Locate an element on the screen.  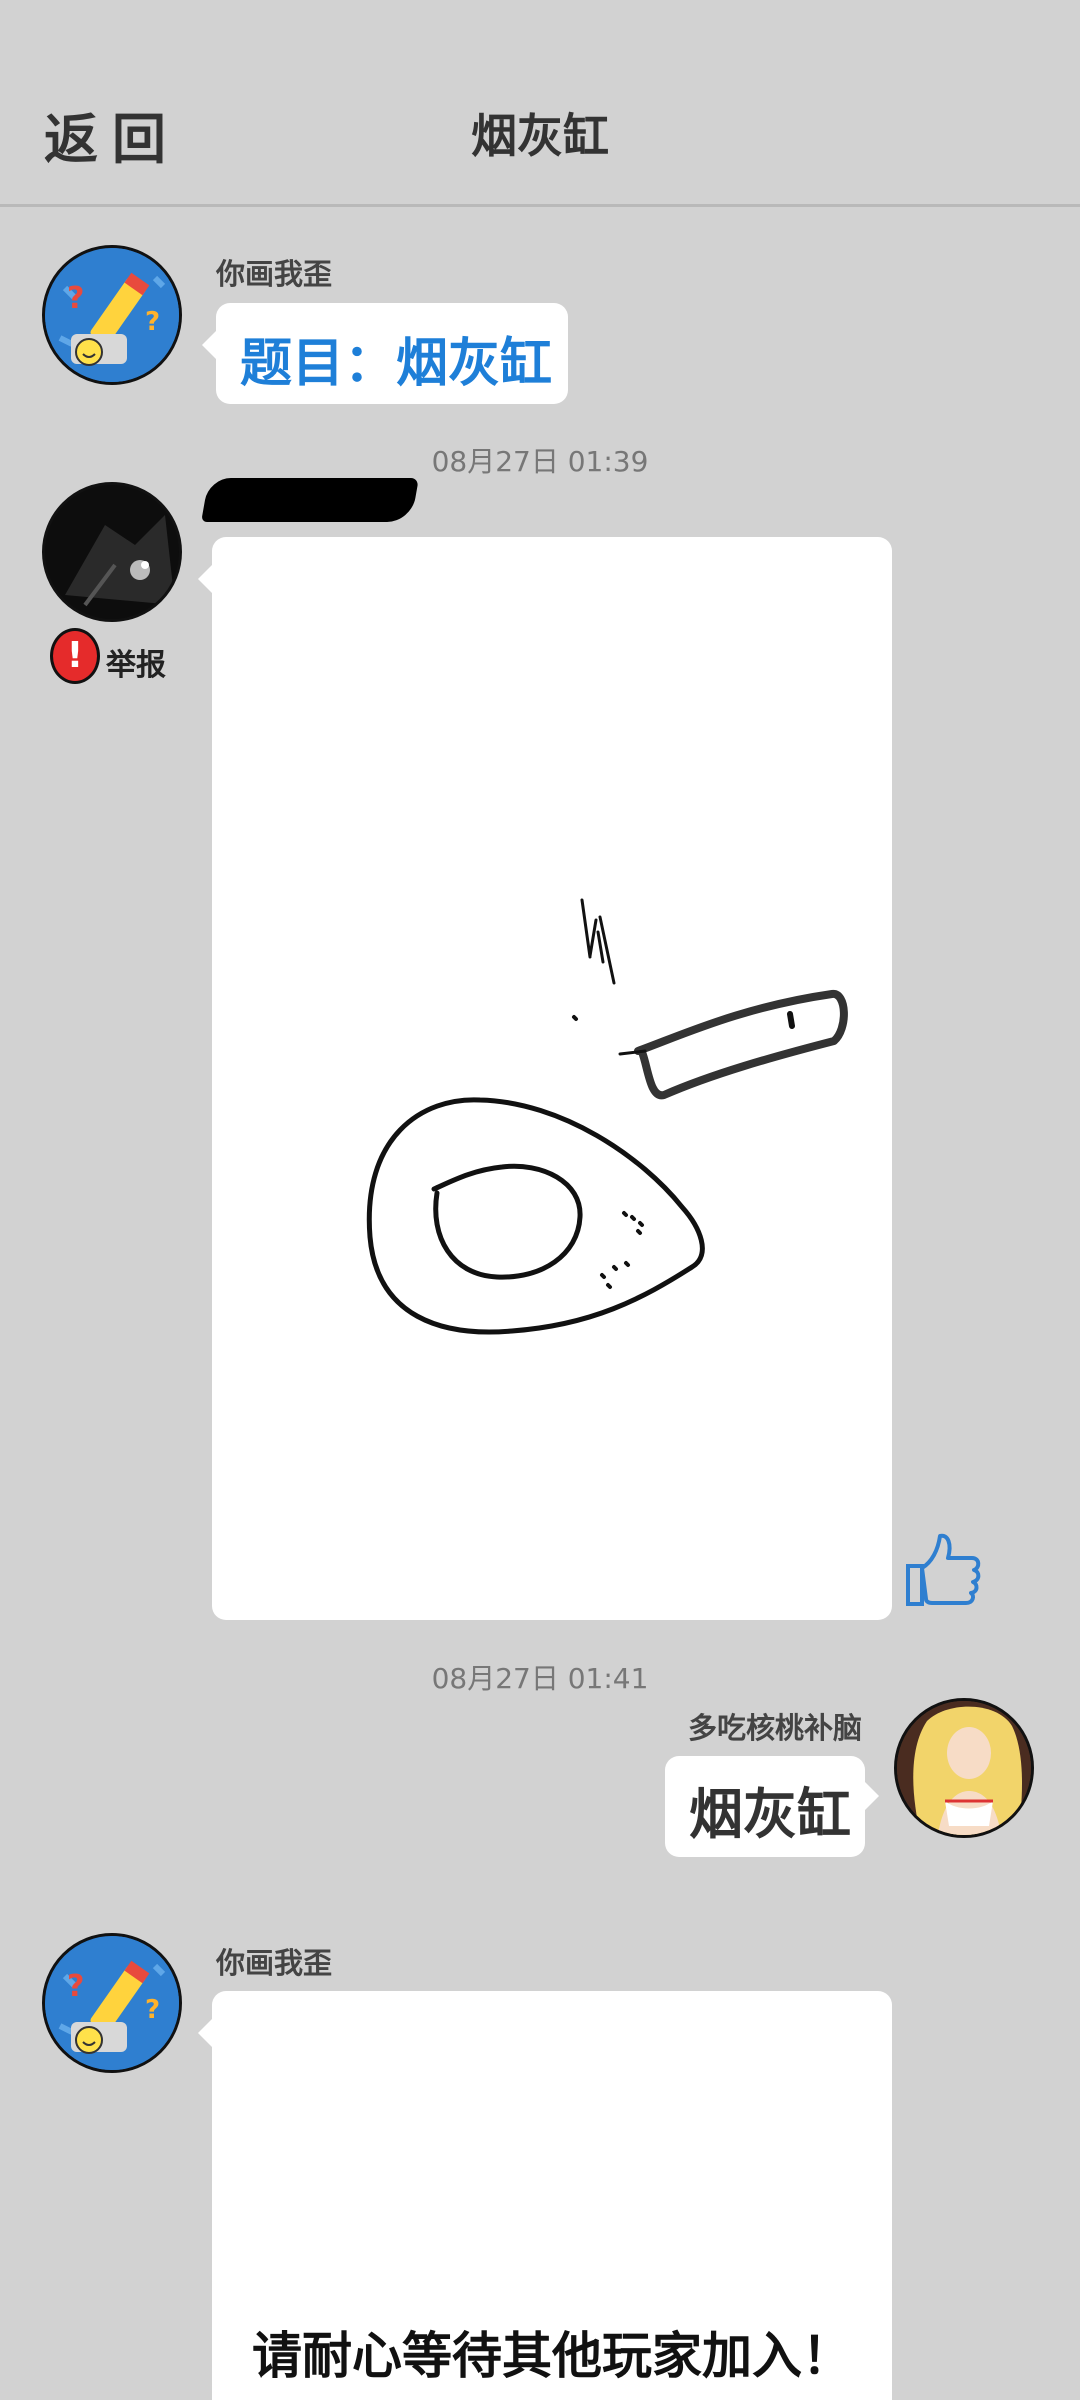
redacted-name is located at coordinates (310, 500).